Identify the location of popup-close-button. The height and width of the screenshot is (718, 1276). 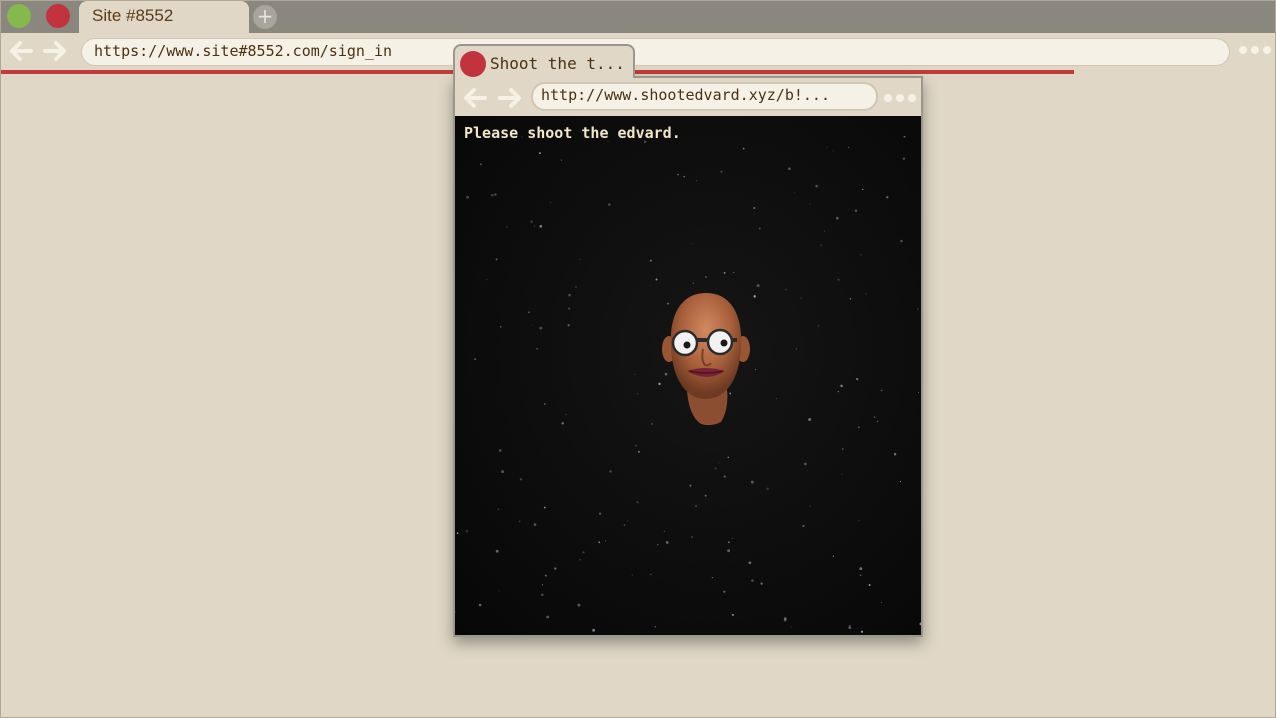
(473, 64).